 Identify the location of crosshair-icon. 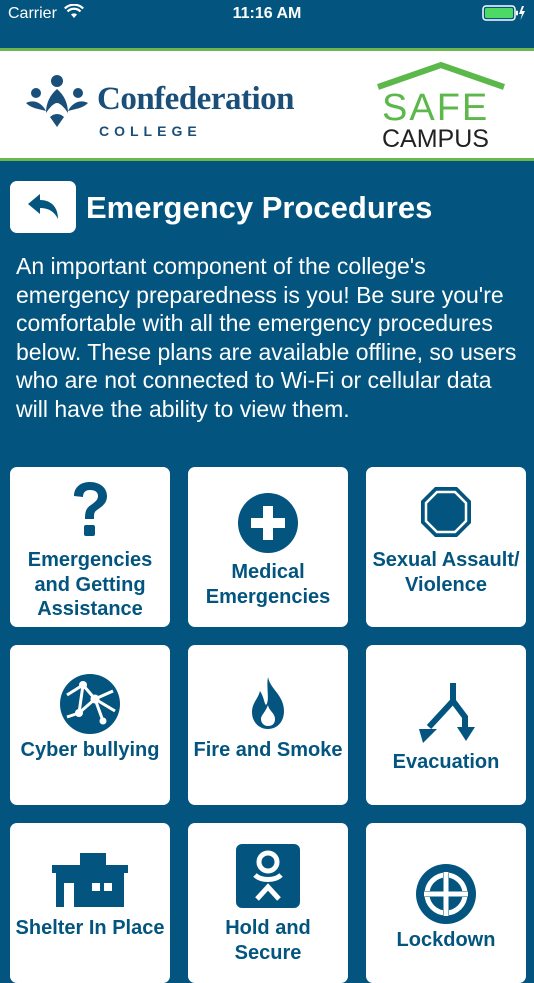
(446, 894).